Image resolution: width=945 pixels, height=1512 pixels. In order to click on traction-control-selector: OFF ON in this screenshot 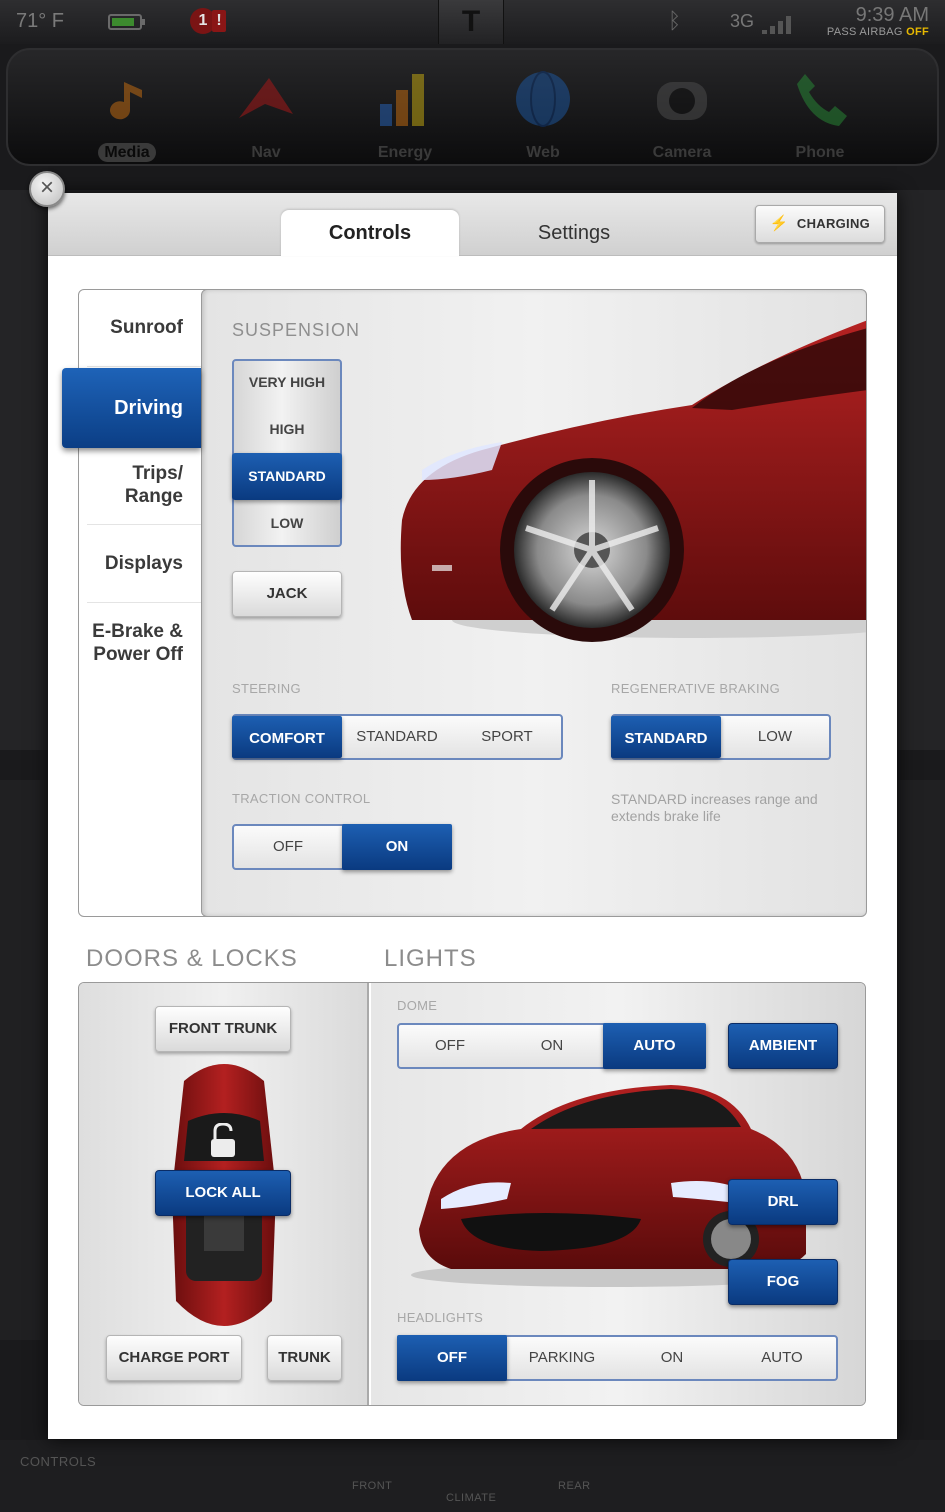, I will do `click(342, 847)`.